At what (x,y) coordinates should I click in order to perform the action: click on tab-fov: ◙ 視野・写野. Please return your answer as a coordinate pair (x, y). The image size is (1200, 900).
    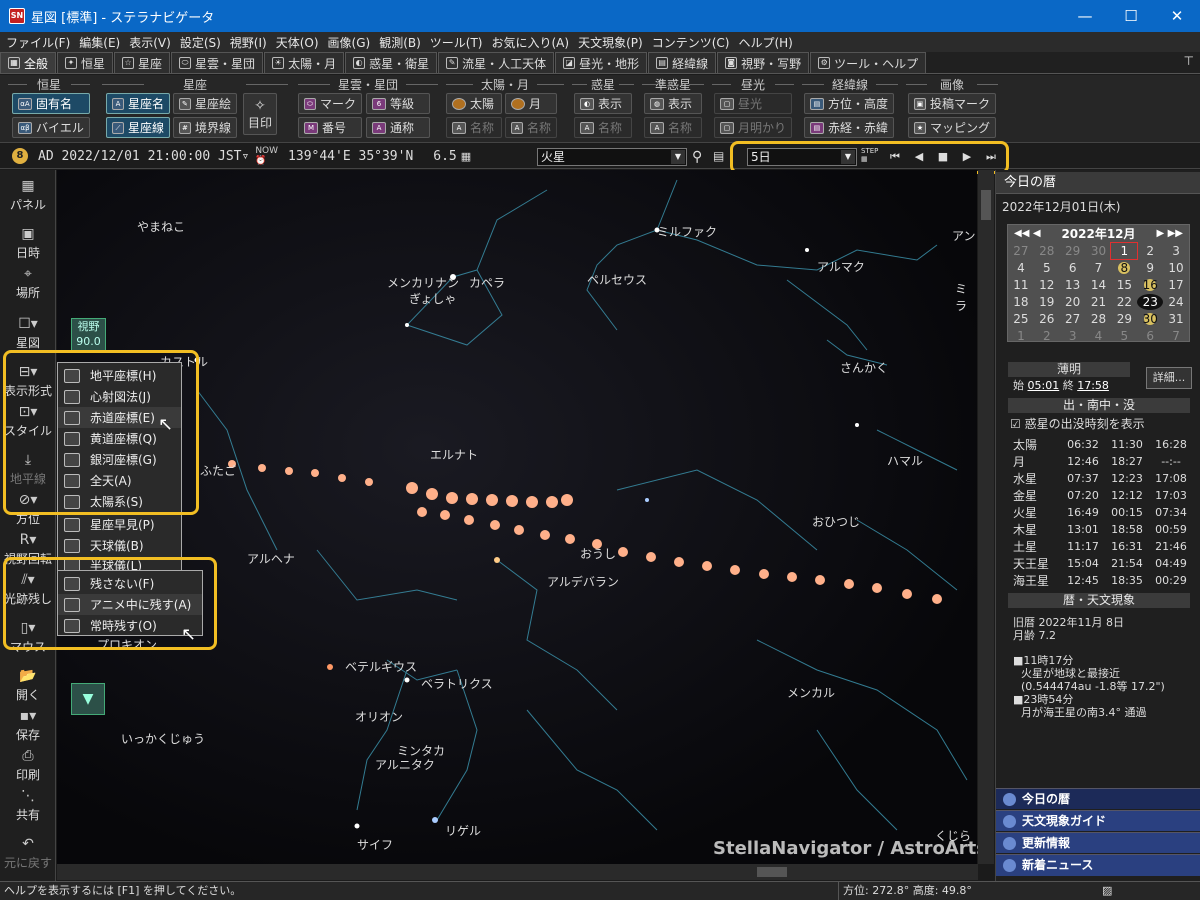
    Looking at the image, I should click on (763, 62).